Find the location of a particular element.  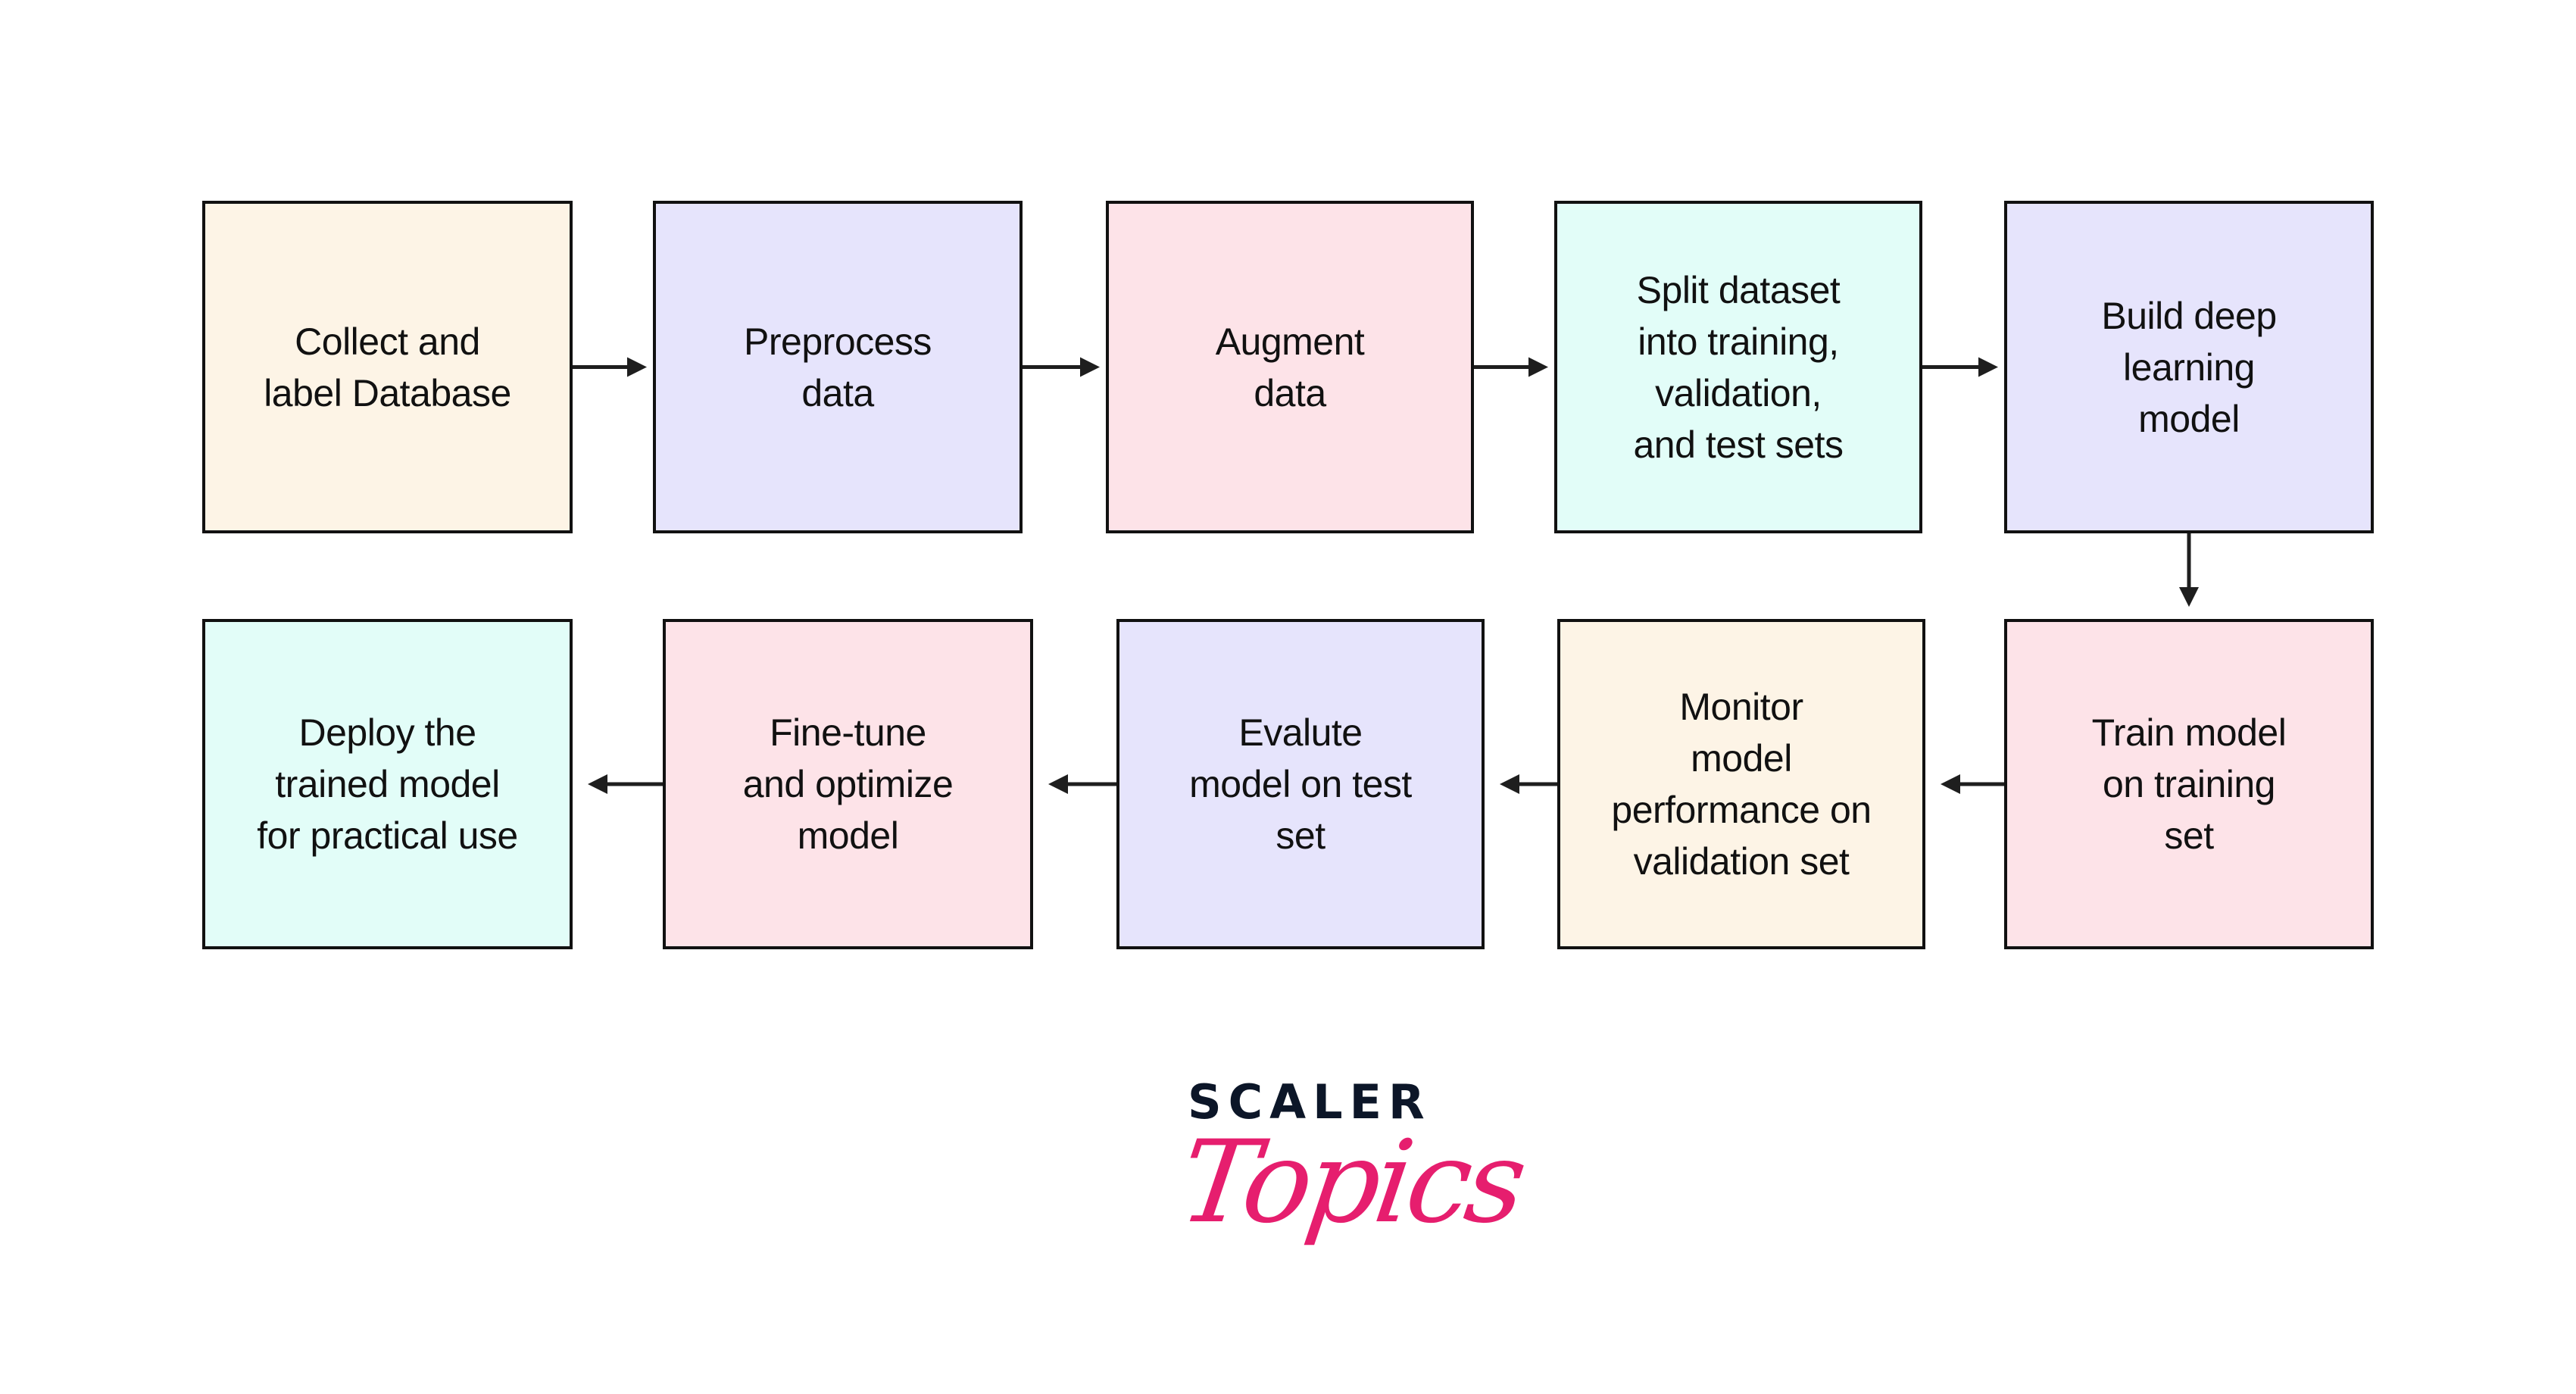

step-label: Collect and label Database is located at coordinates (388, 367).